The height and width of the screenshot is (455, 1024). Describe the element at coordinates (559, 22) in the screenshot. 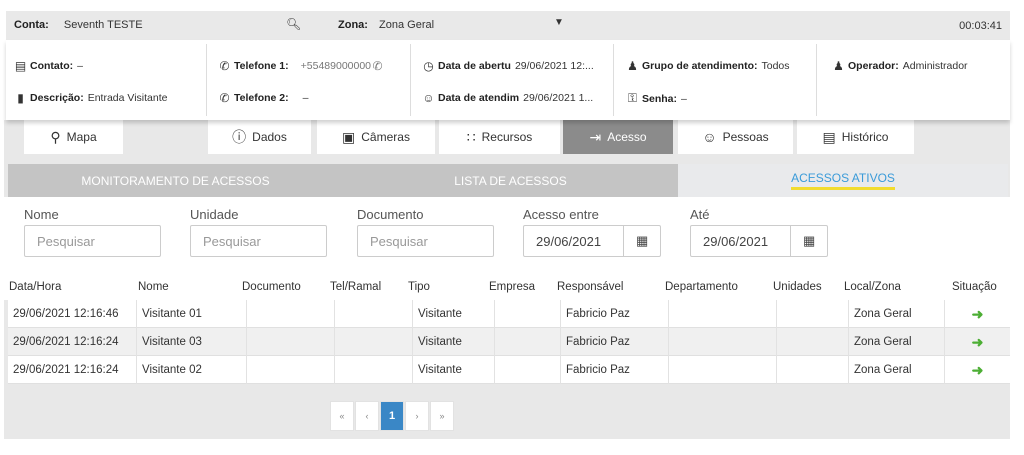

I see `caret-down-icon: ▼` at that location.